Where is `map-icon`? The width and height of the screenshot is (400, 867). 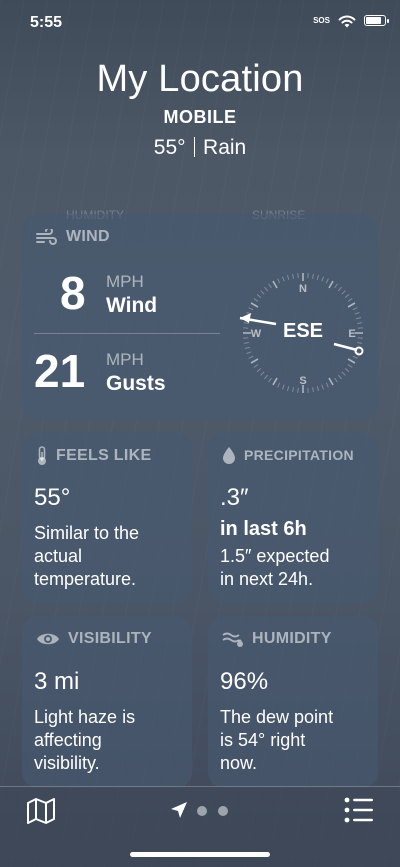 map-icon is located at coordinates (41, 811).